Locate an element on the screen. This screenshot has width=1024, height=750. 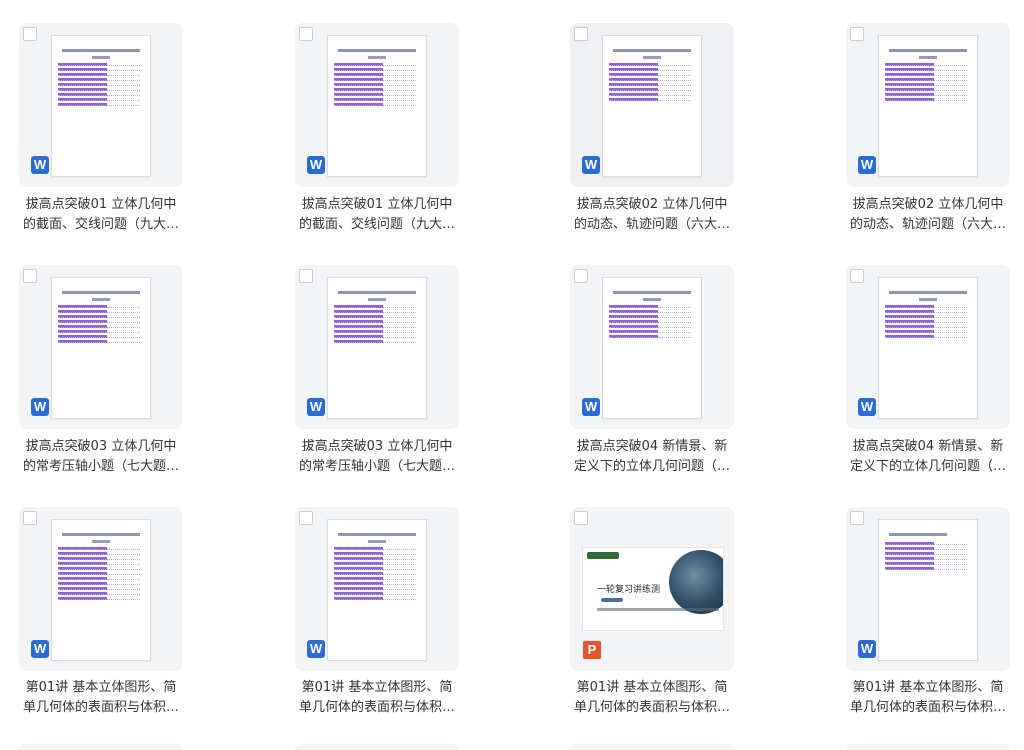
file-thumbnail: 一轮复习讲练测 P is located at coordinates (652, 589).